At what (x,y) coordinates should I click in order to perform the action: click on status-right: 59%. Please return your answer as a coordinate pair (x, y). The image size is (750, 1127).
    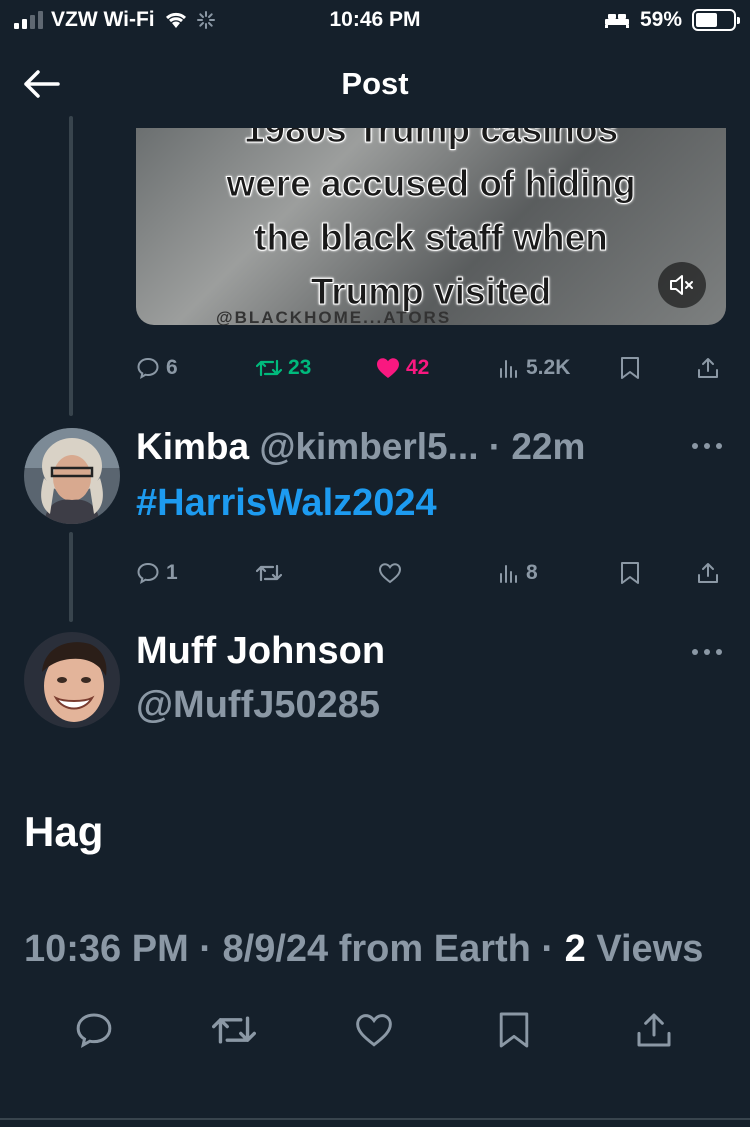
    Looking at the image, I should click on (672, 20).